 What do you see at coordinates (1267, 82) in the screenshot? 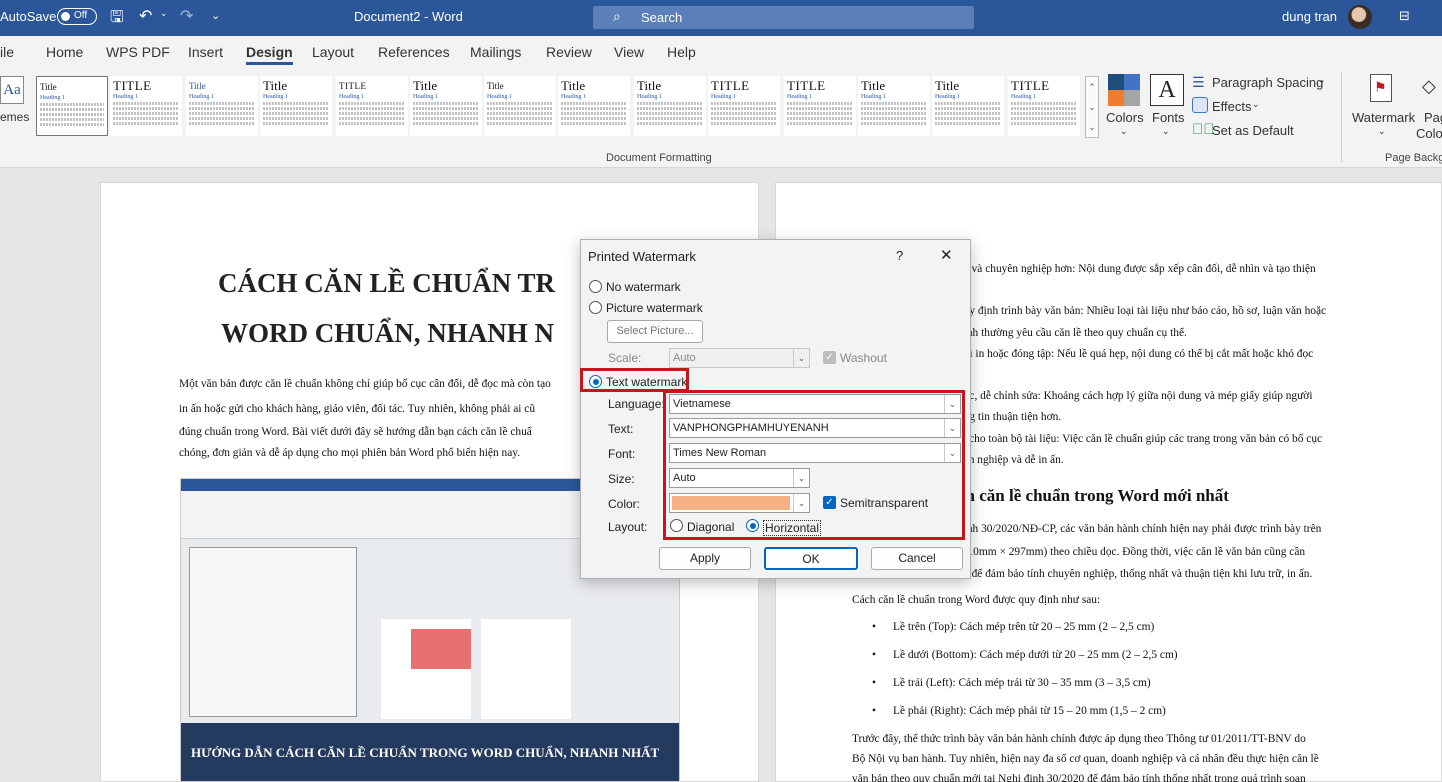
I see `paragraph-spacing-button: Paragraph Spacing` at bounding box center [1267, 82].